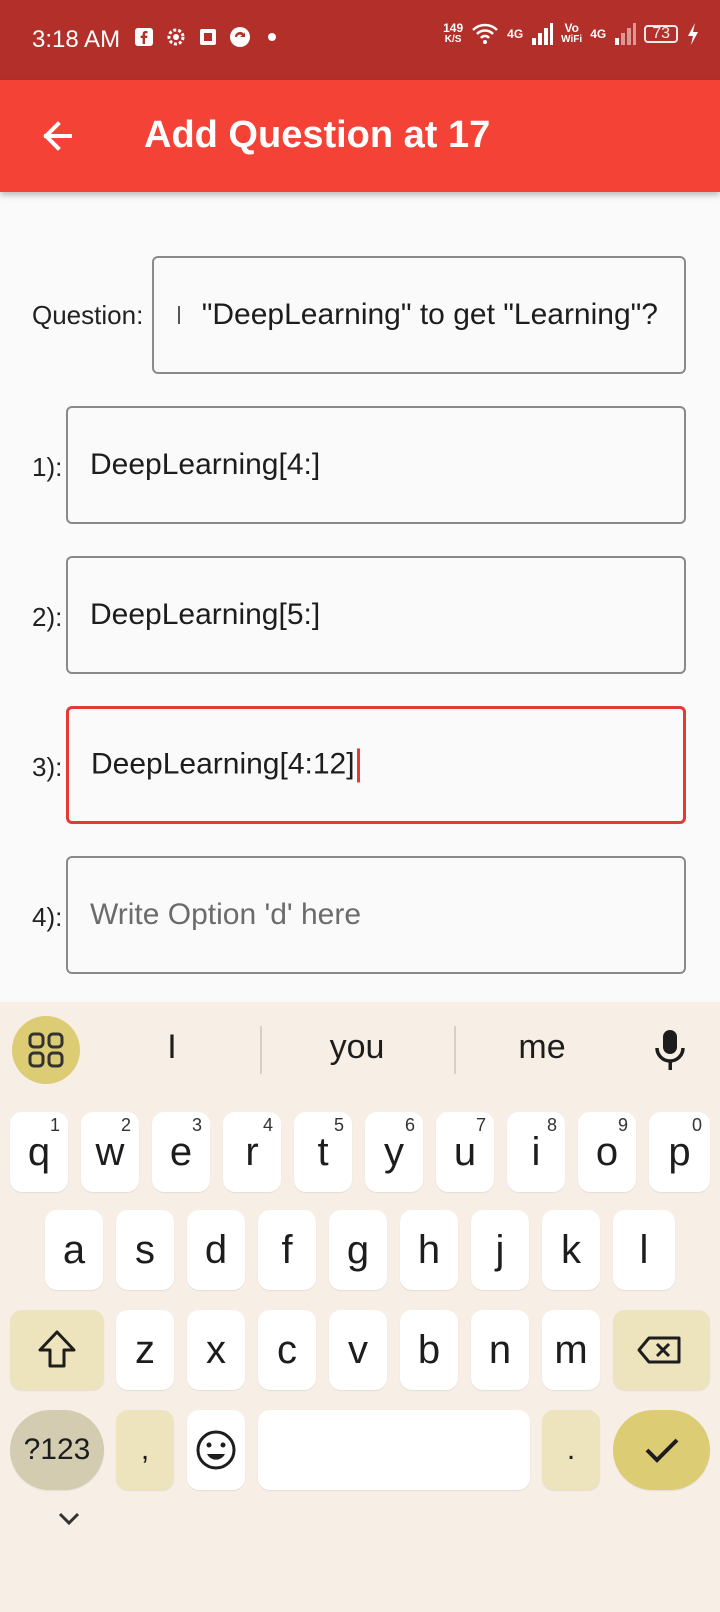  I want to click on option-b-value: DeepLearning[5:], so click(205, 614).